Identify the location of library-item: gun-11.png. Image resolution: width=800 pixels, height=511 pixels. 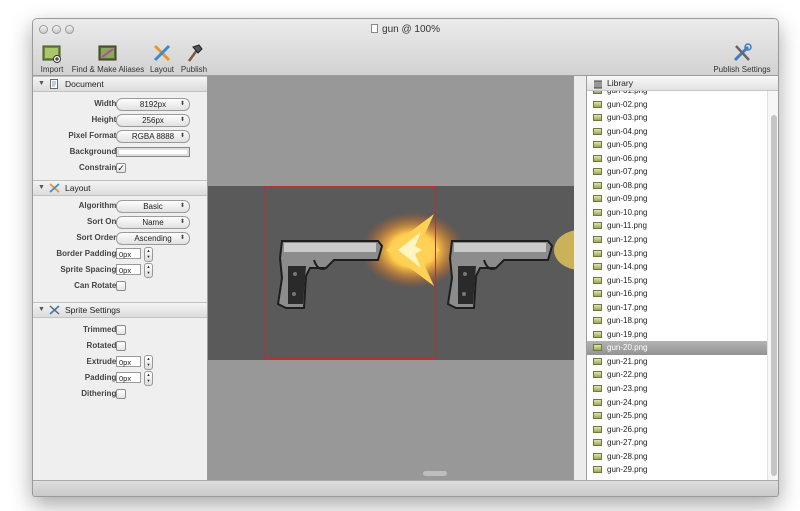
(677, 226).